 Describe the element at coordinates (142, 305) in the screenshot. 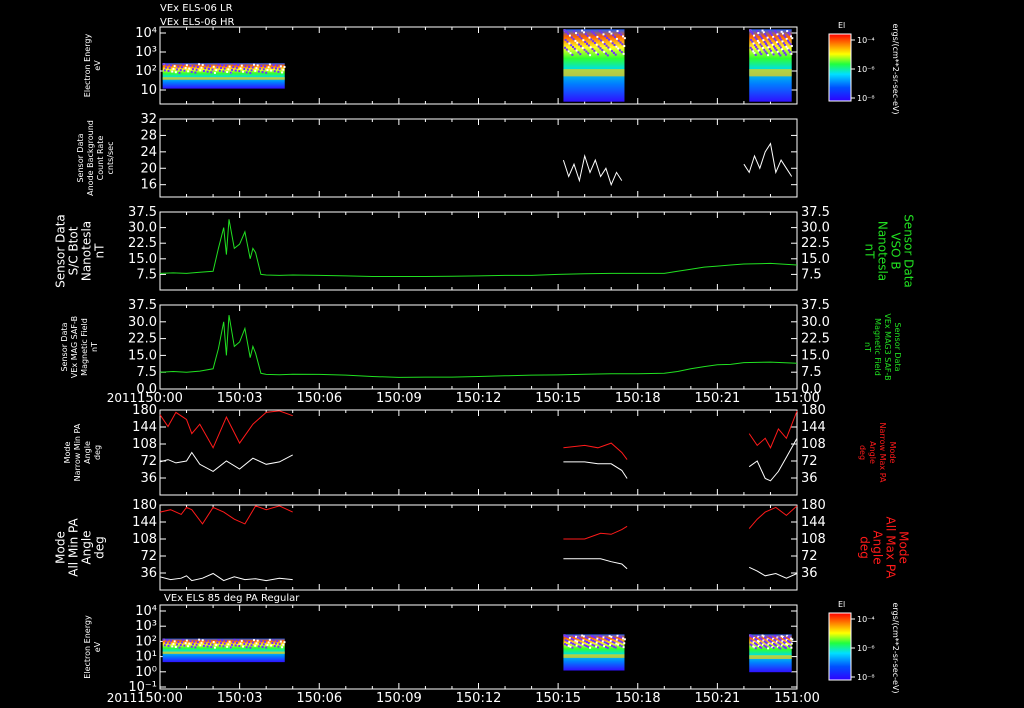

I see `ytick-bmag2-0: 37.5` at that location.